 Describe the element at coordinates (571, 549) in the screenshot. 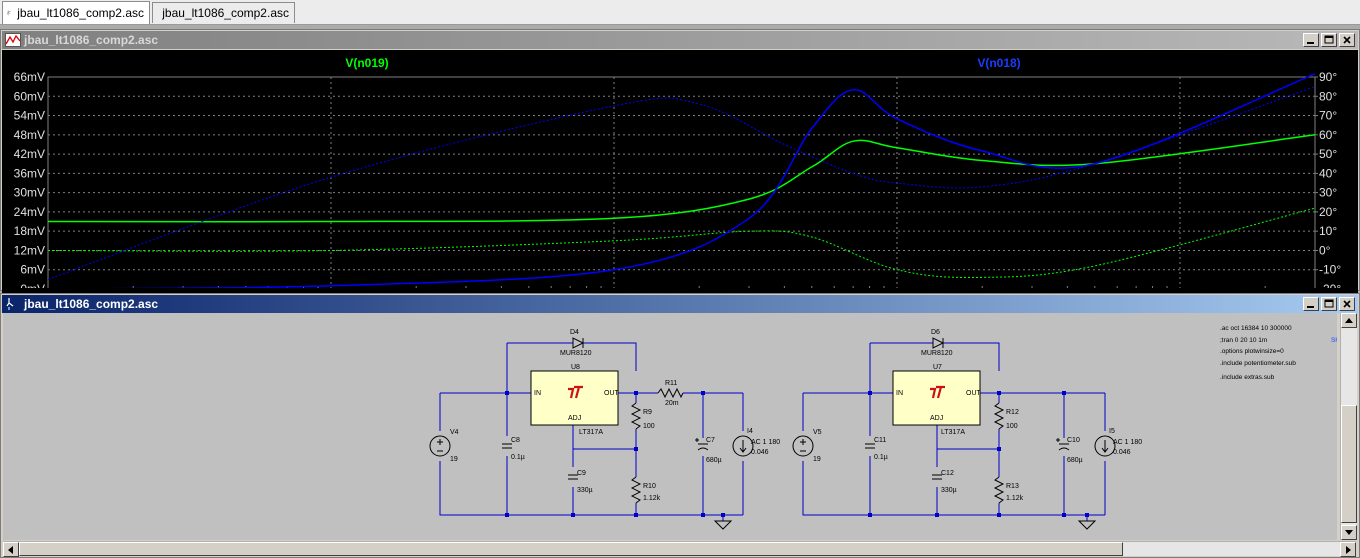

I see `horizontal-scroll-thumb` at that location.